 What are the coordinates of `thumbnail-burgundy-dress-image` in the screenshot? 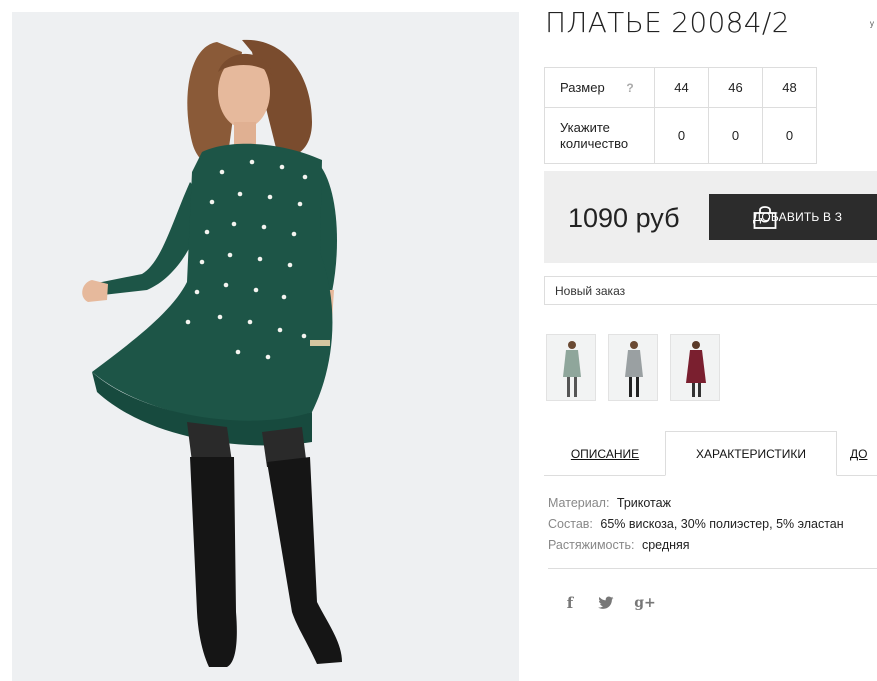 It's located at (695, 367).